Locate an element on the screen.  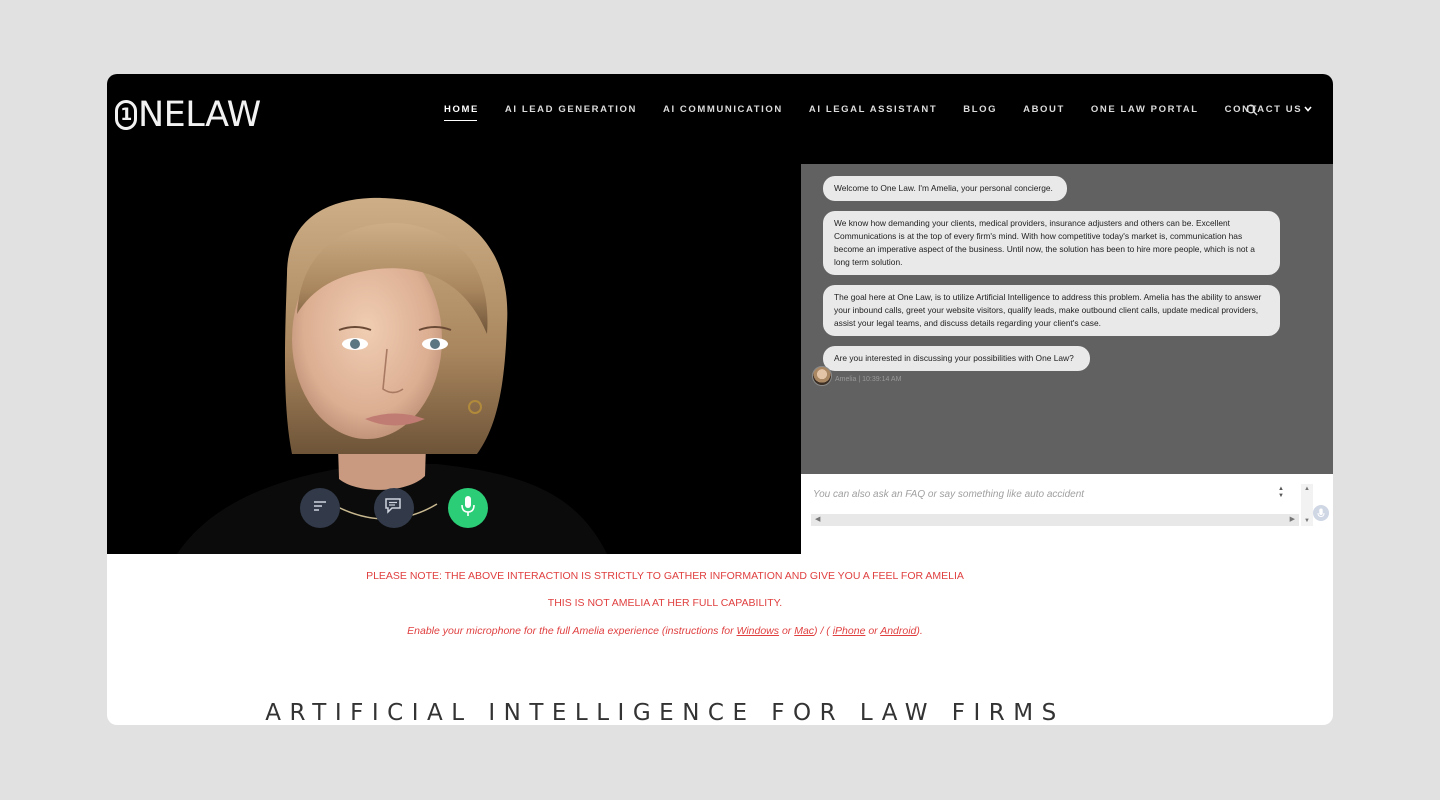
site-logo: 1 NELAW is located at coordinates (188, 115).